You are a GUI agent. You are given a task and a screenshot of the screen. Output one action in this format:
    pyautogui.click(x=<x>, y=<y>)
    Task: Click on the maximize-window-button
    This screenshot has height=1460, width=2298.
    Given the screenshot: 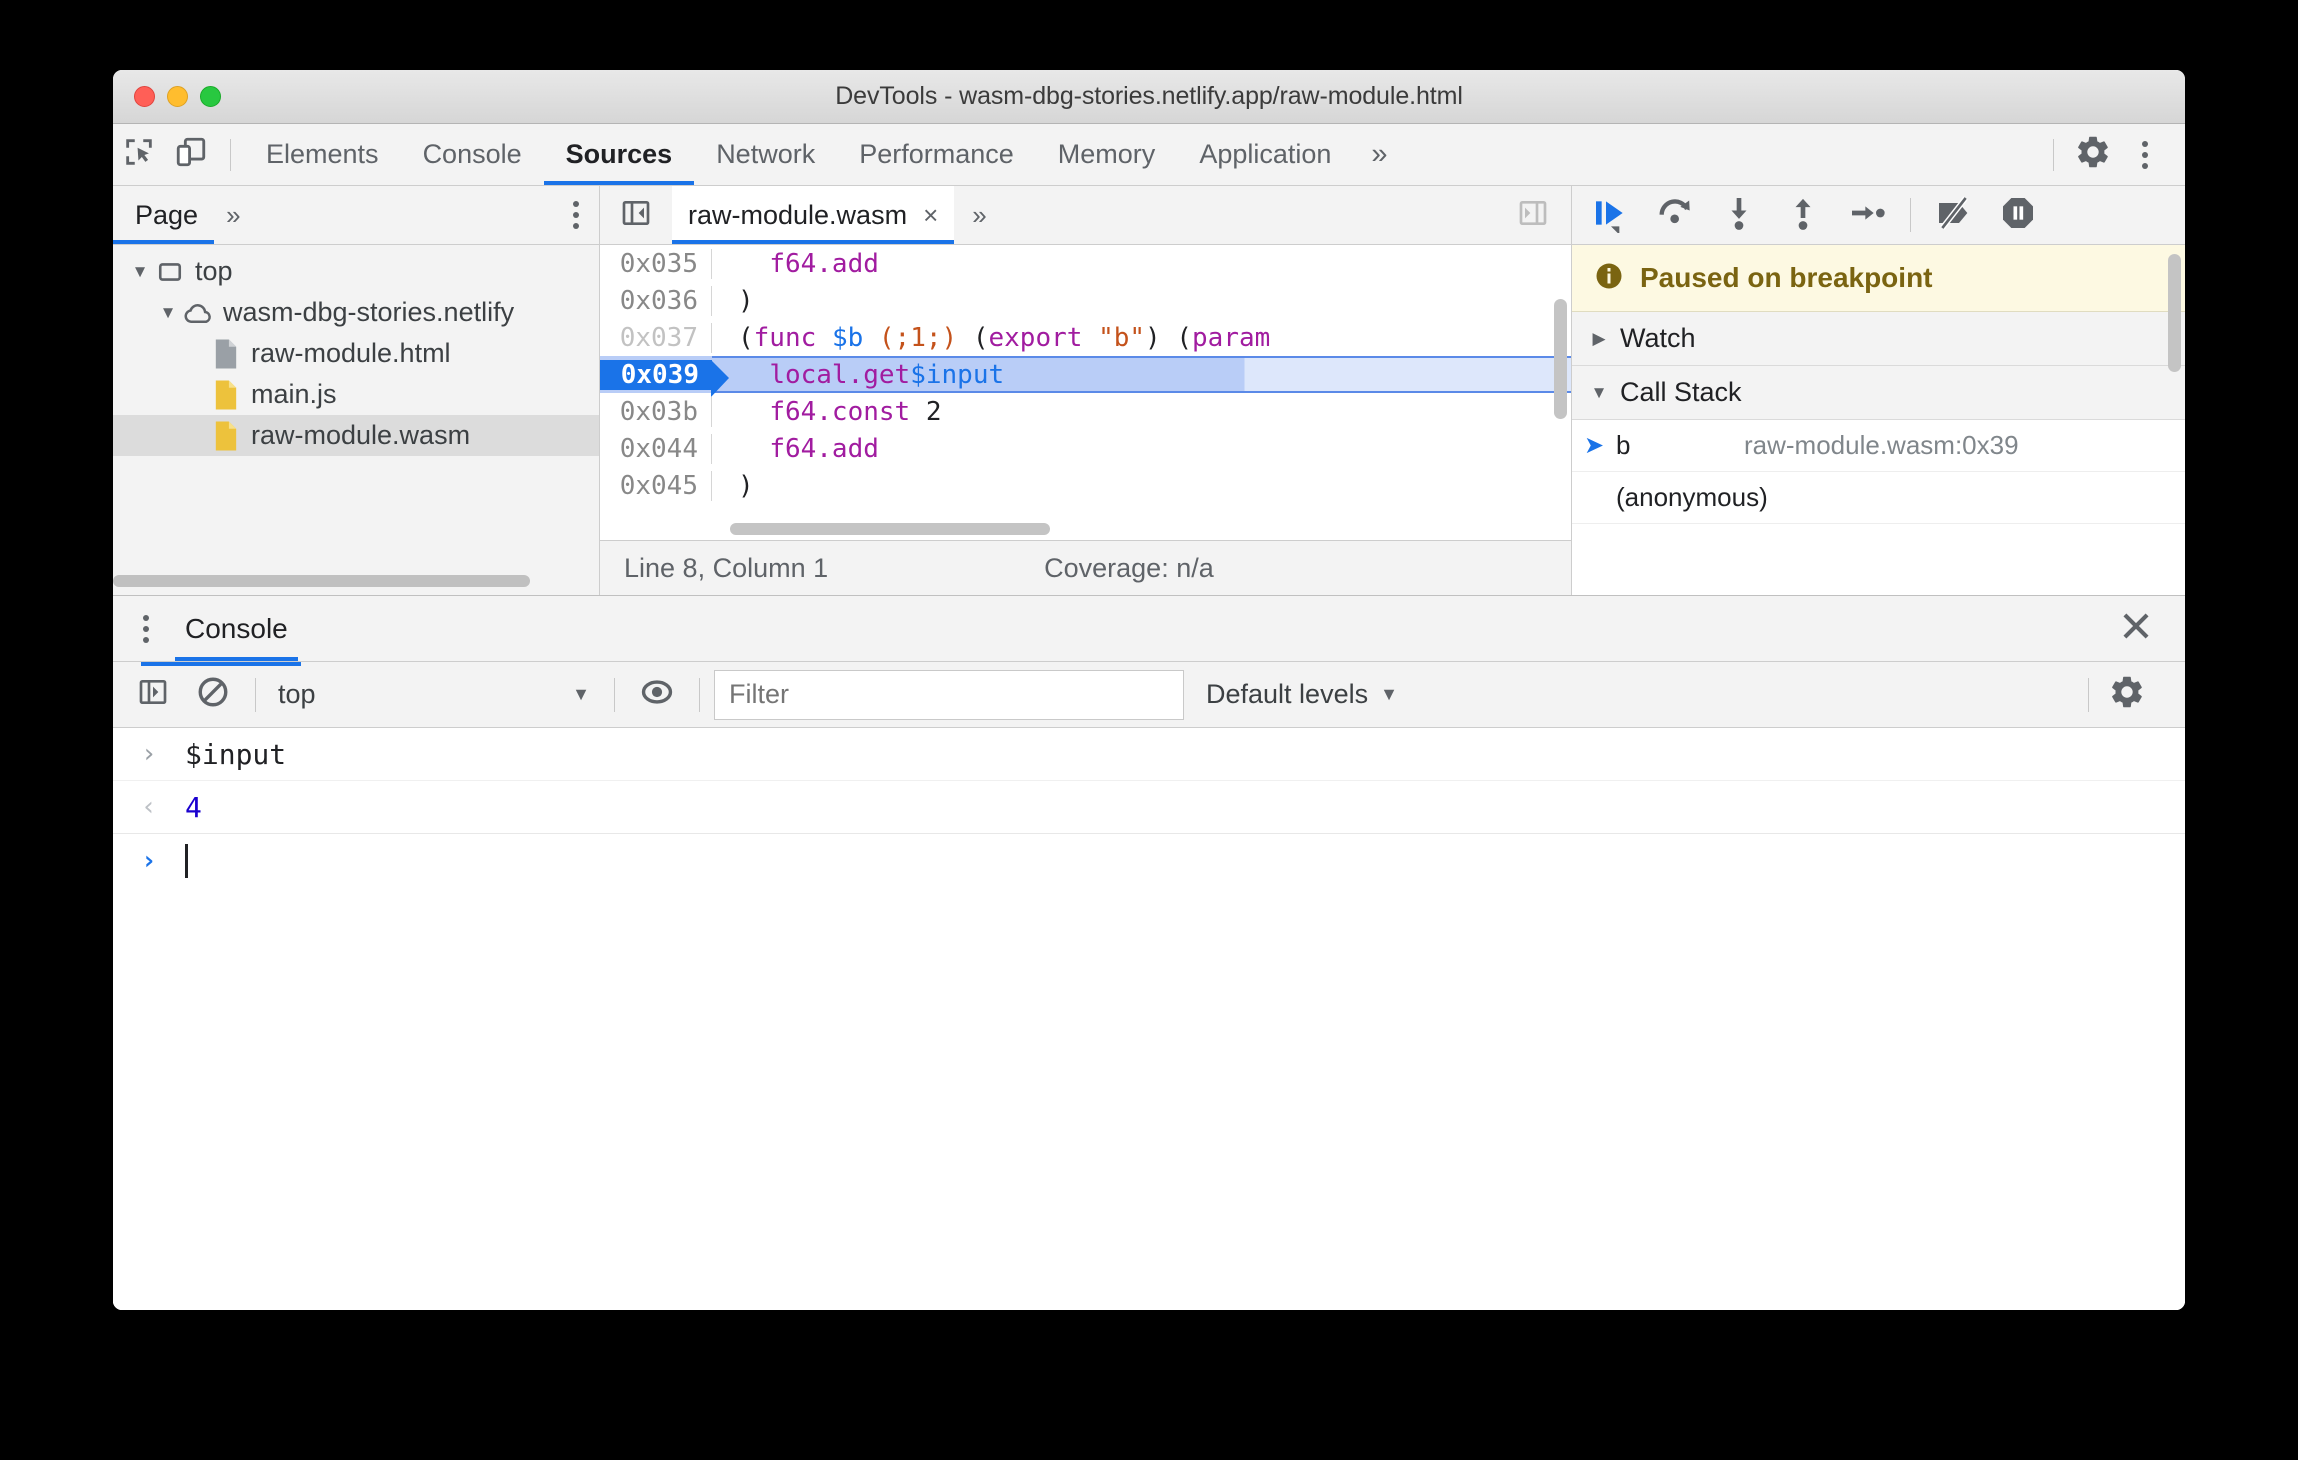 What is the action you would take?
    pyautogui.click(x=210, y=96)
    